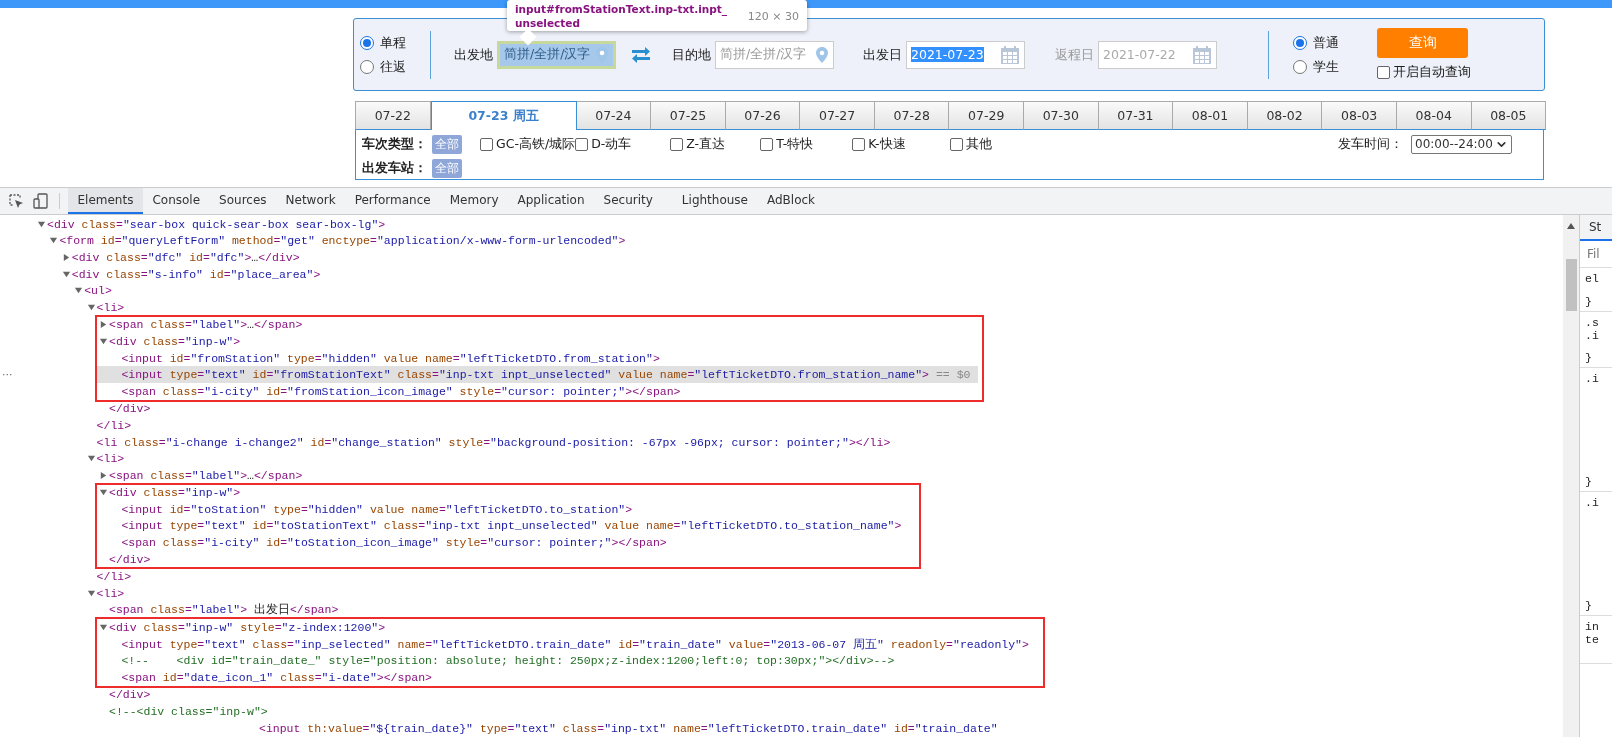 This screenshot has height=737, width=1612. What do you see at coordinates (1571, 476) in the screenshot?
I see `scrollbar` at bounding box center [1571, 476].